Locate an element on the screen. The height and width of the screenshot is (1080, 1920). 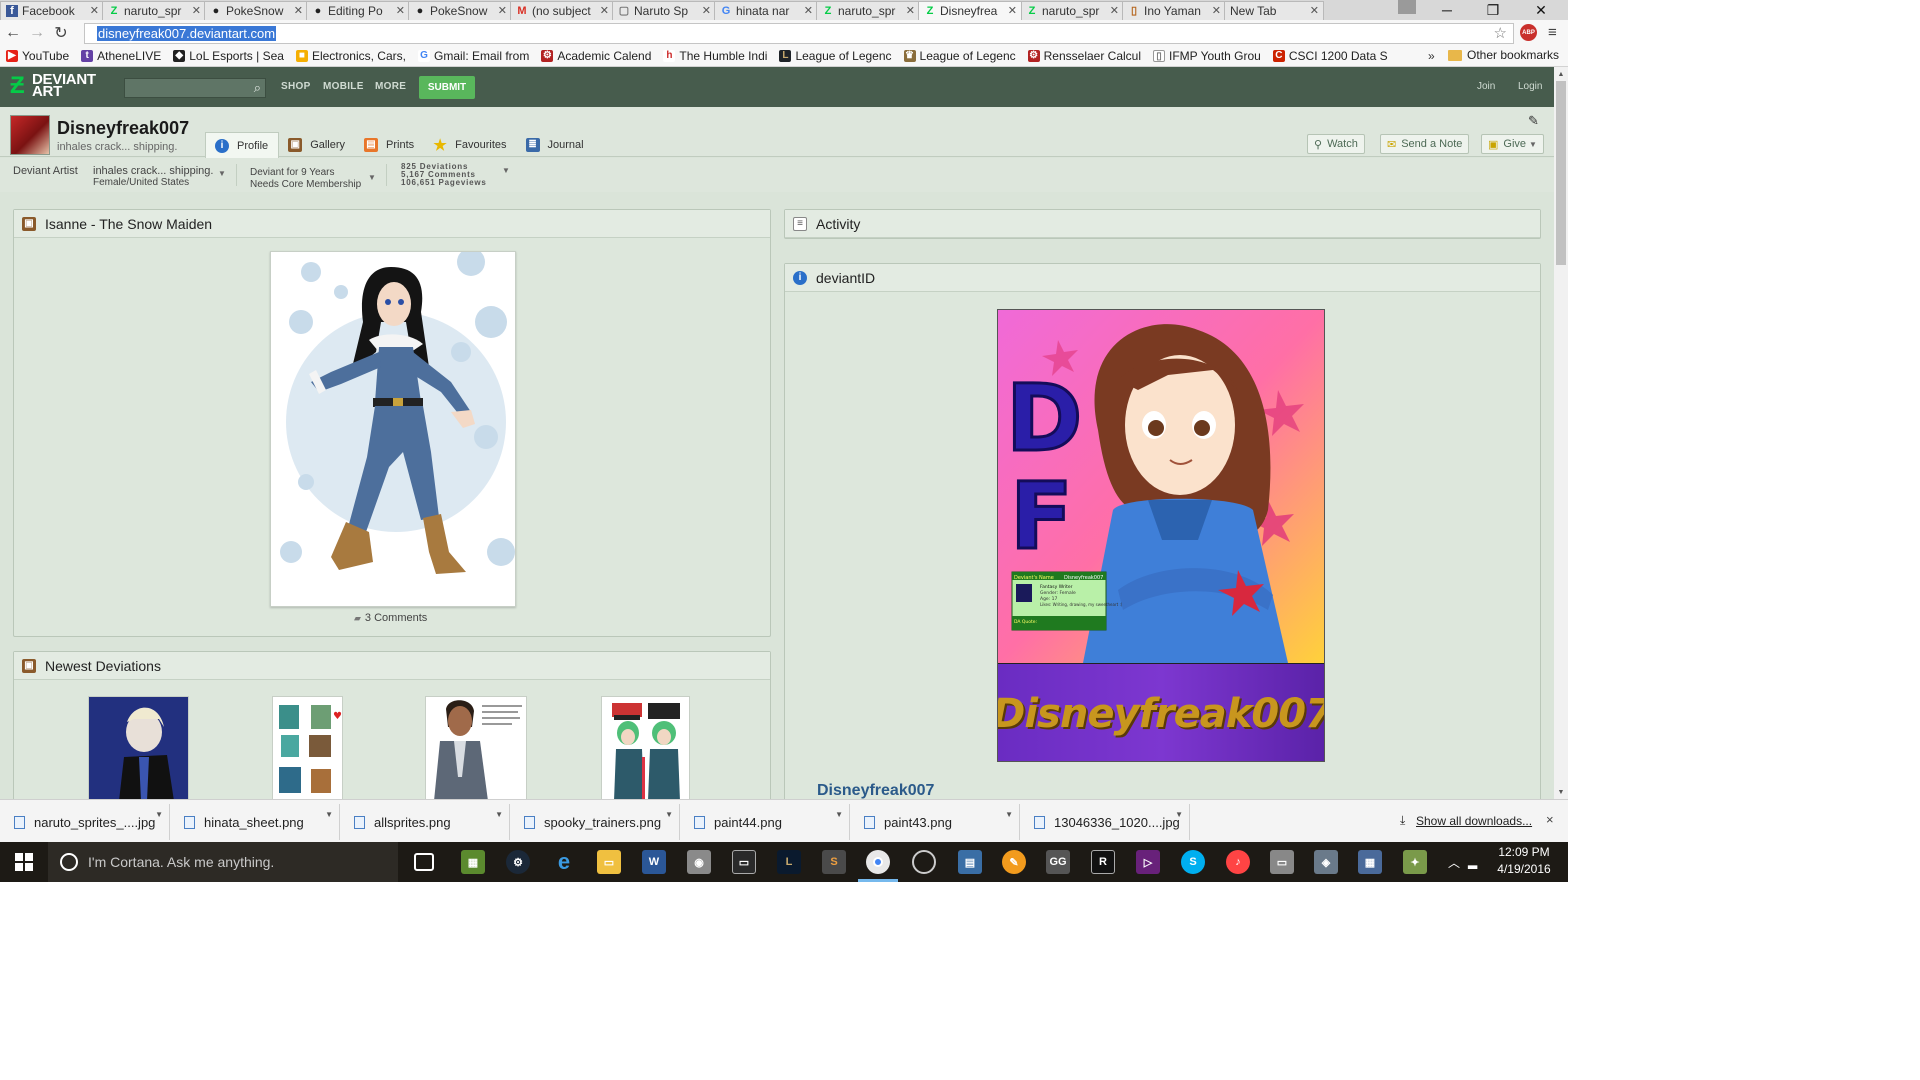
browser-tab: M (no subject ✕ is located at coordinates (562, 10).